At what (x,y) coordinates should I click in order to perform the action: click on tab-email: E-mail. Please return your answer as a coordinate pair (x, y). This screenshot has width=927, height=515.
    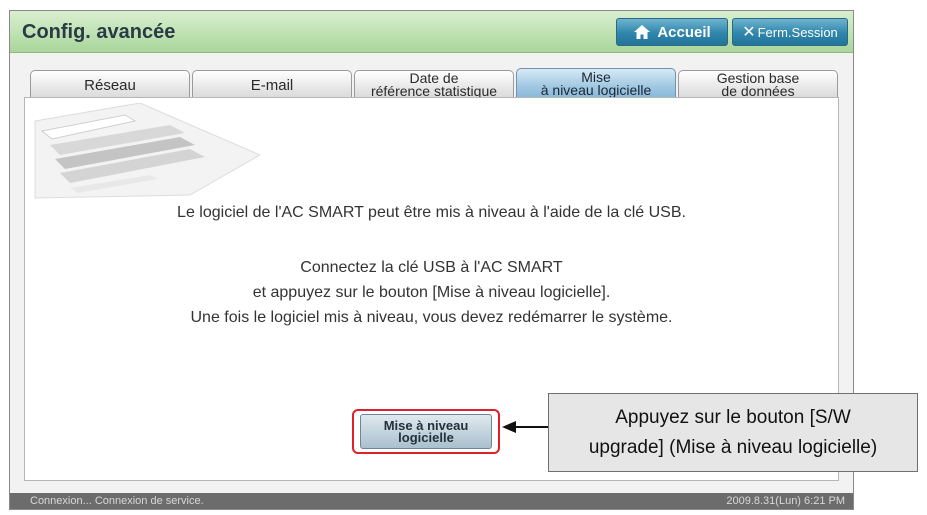
    Looking at the image, I should click on (272, 84).